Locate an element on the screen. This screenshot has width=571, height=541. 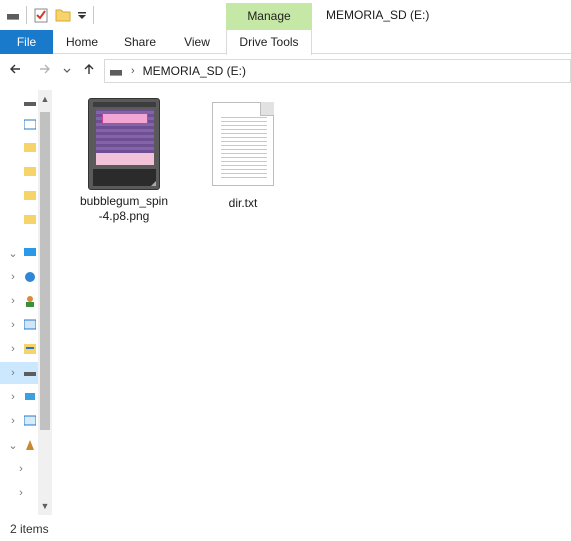
file-item: dir.txt is located at coordinates (243, 156).